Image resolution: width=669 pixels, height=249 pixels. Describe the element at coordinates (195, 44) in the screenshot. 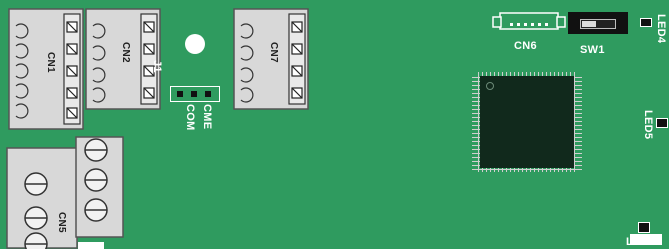

I see `mounting-hole` at that location.